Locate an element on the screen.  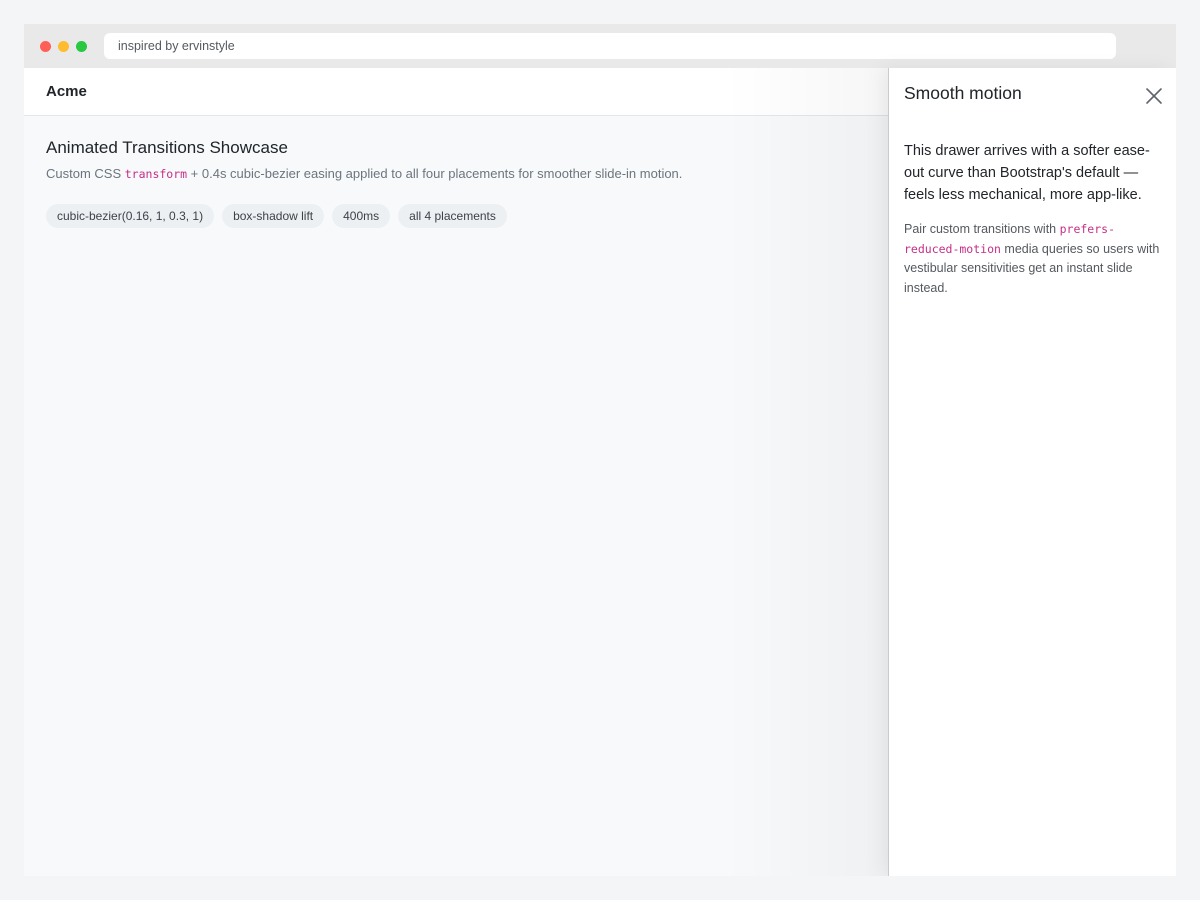
drawer-title: Smooth motion is located at coordinates (963, 93).